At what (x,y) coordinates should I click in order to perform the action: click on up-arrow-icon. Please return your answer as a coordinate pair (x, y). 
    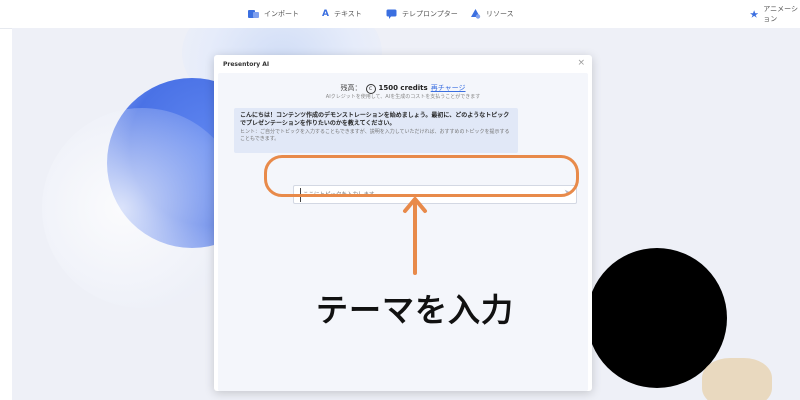
    Looking at the image, I should click on (415, 236).